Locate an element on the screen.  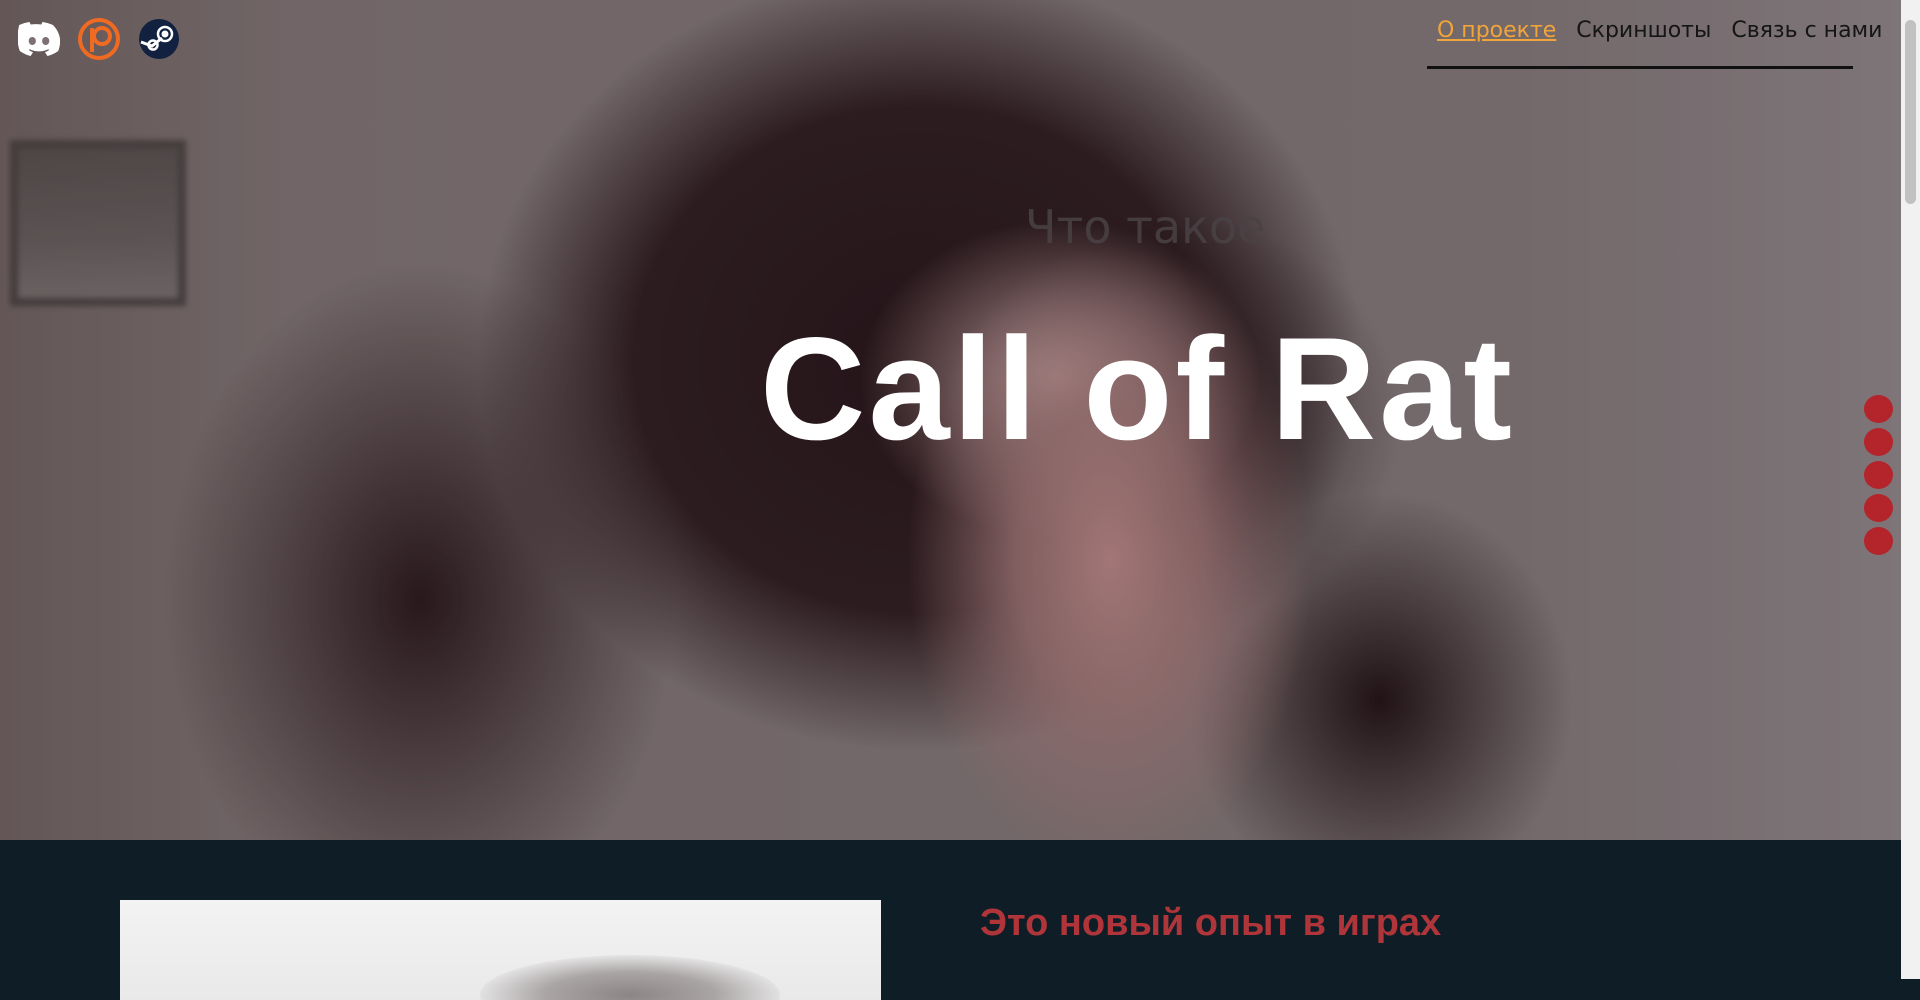
steam-icon is located at coordinates (159, 39).